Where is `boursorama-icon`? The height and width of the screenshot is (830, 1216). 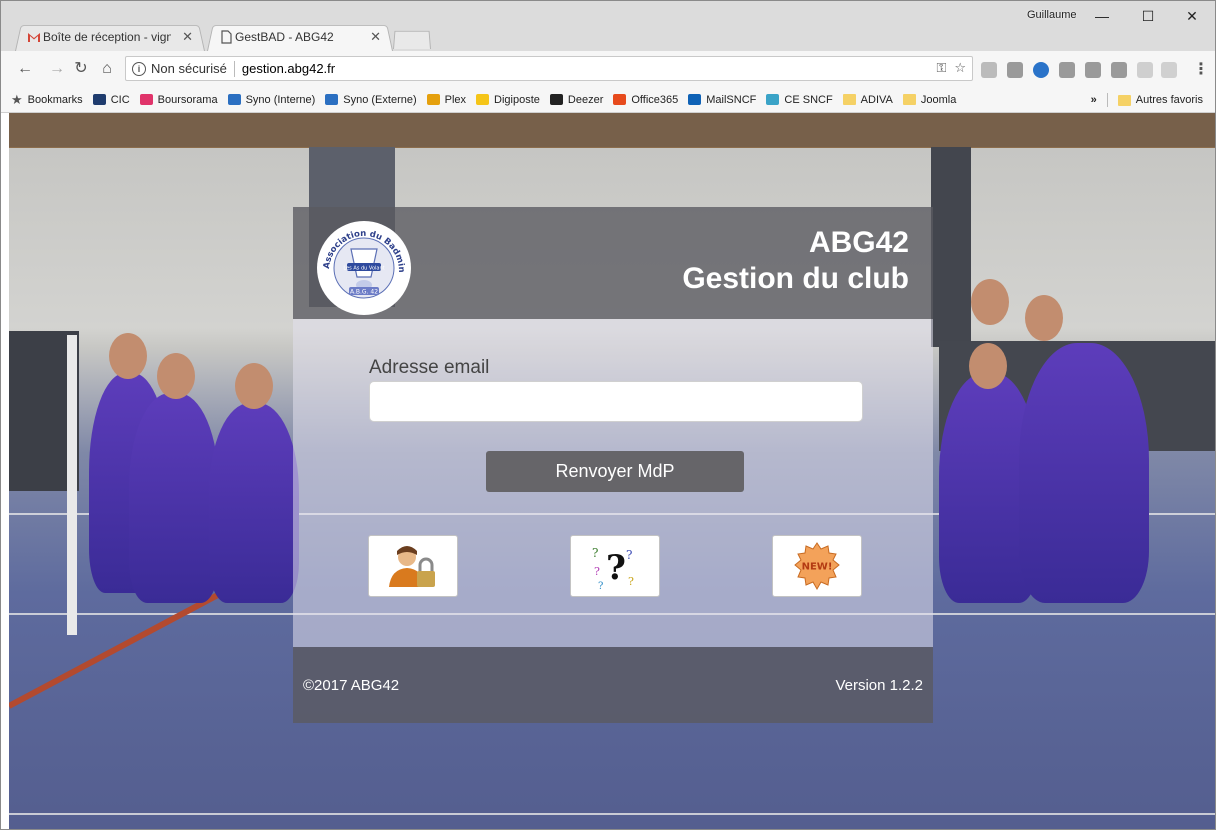
boursorama-icon is located at coordinates (146, 99).